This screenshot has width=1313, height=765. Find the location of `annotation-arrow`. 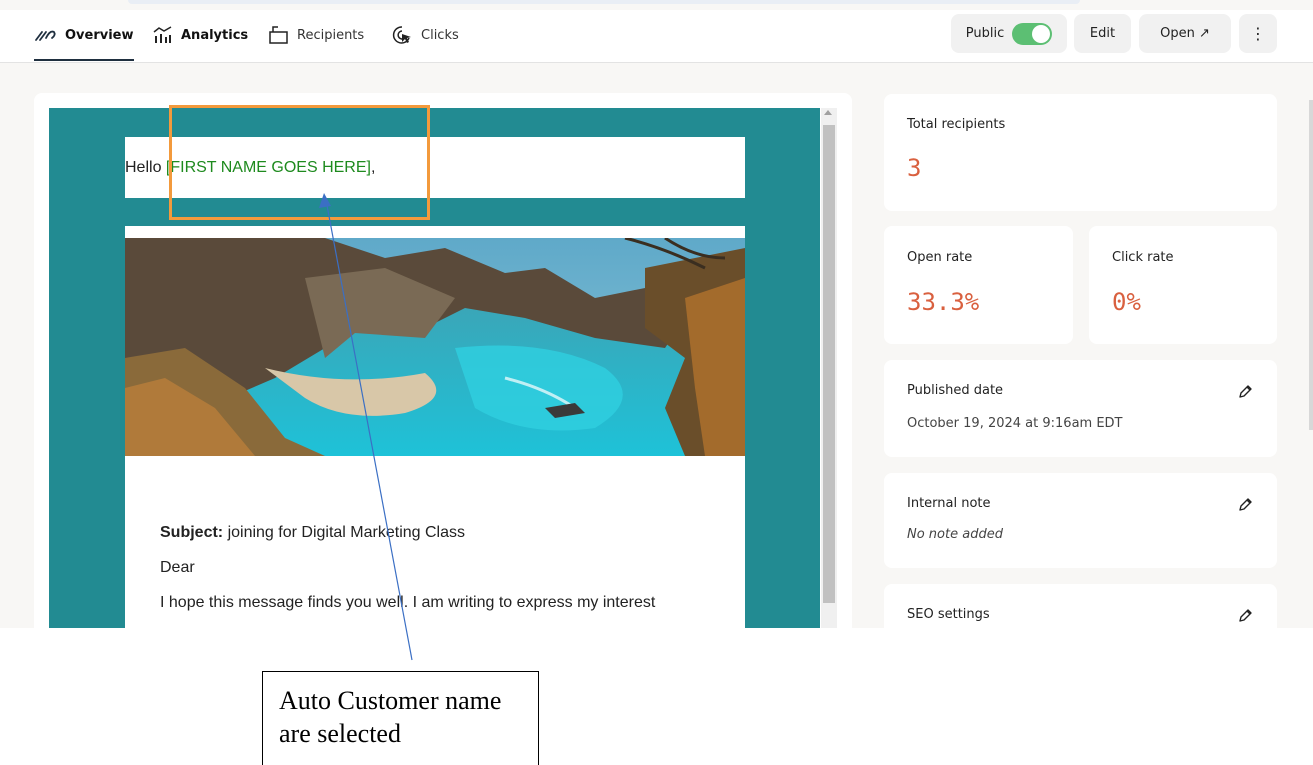

annotation-arrow is located at coordinates (366, 427).